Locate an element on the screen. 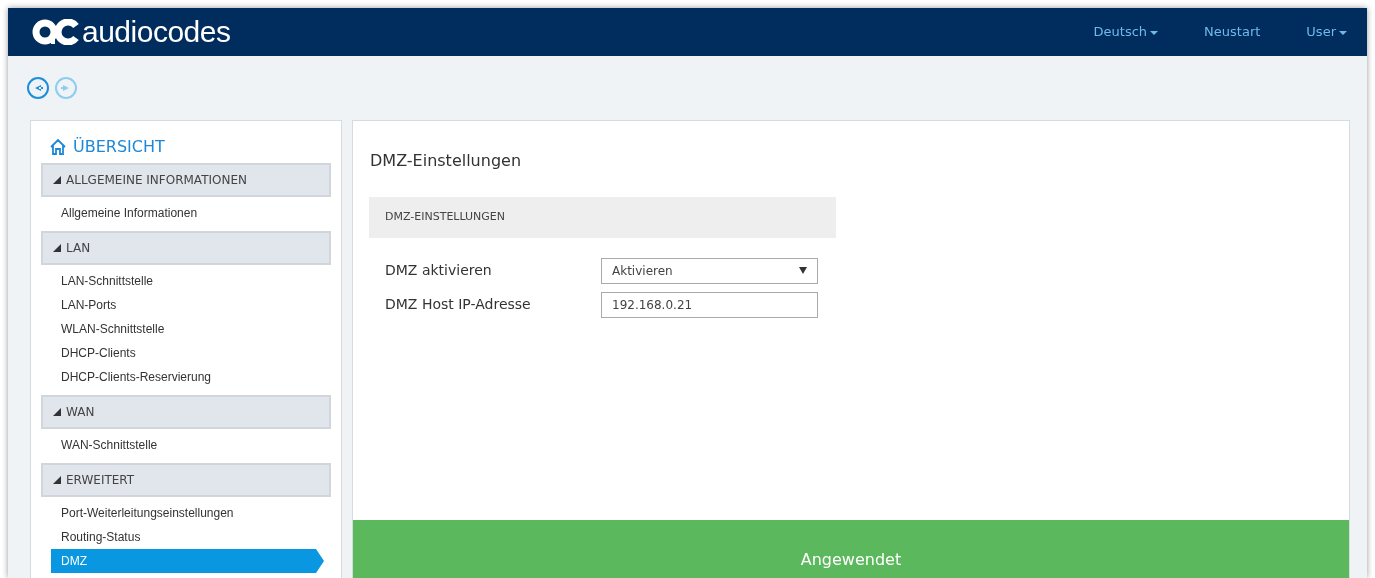  section-title: DMZ-EINSTELLUNGEN is located at coordinates (602, 217).